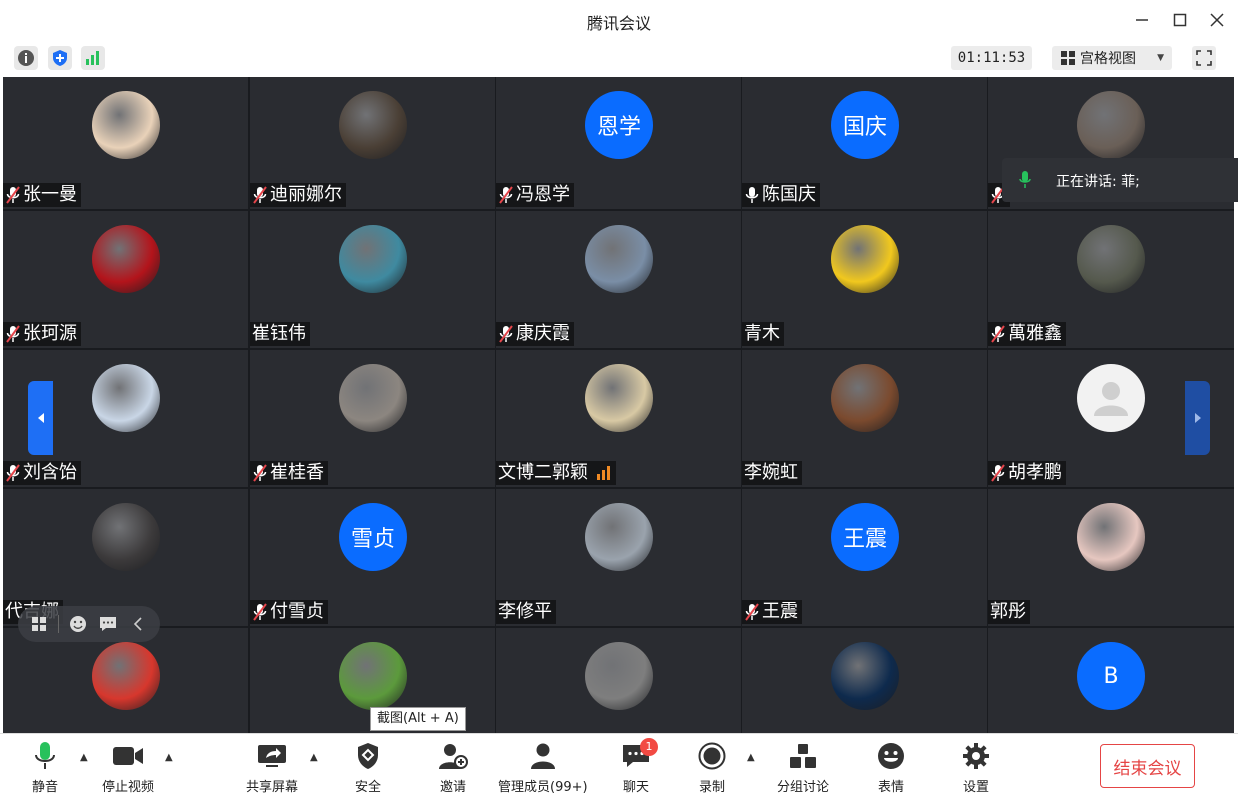 This screenshot has width=1238, height=800. Describe the element at coordinates (542, 756) in the screenshot. I see `members-icon` at that location.